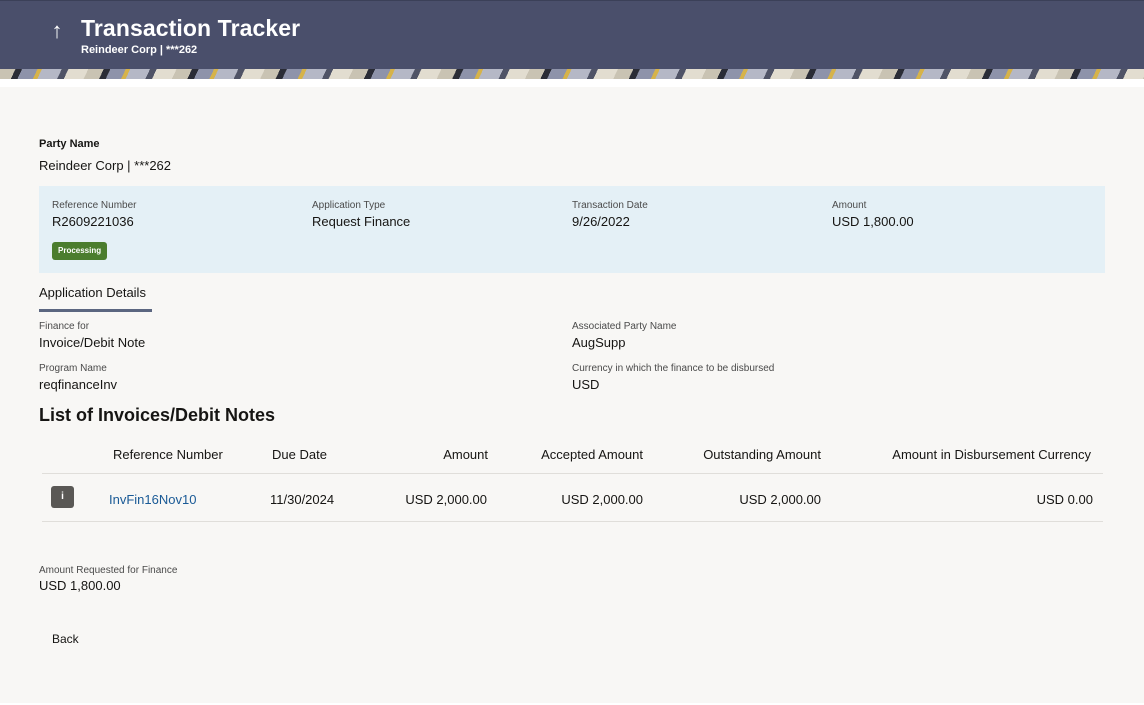 This screenshot has width=1144, height=705. What do you see at coordinates (65, 639) in the screenshot?
I see `back-button: Back` at bounding box center [65, 639].